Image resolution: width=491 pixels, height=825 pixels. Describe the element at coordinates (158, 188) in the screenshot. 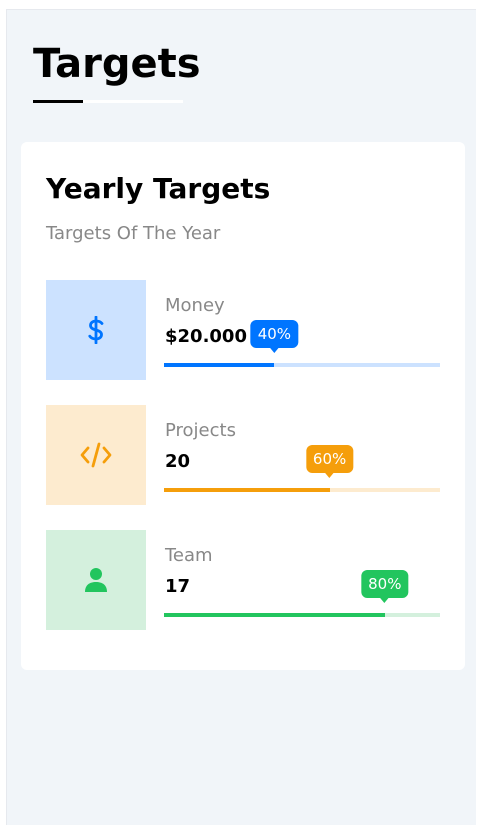

I see `card-title: Yearly Targets` at that location.